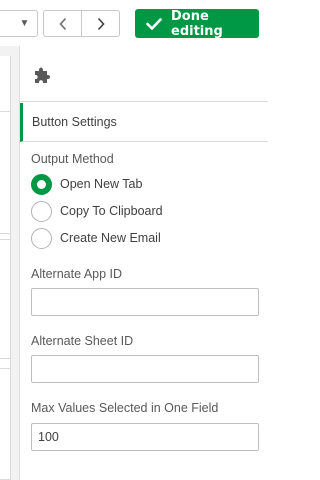  I want to click on radio-label: Copy To Clipboard, so click(111, 211).